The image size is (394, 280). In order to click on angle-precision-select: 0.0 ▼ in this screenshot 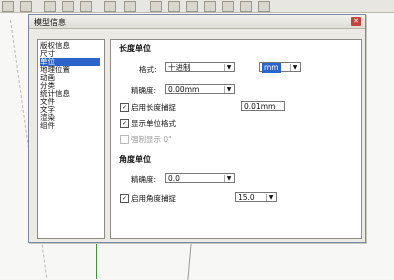, I will do `click(200, 178)`.